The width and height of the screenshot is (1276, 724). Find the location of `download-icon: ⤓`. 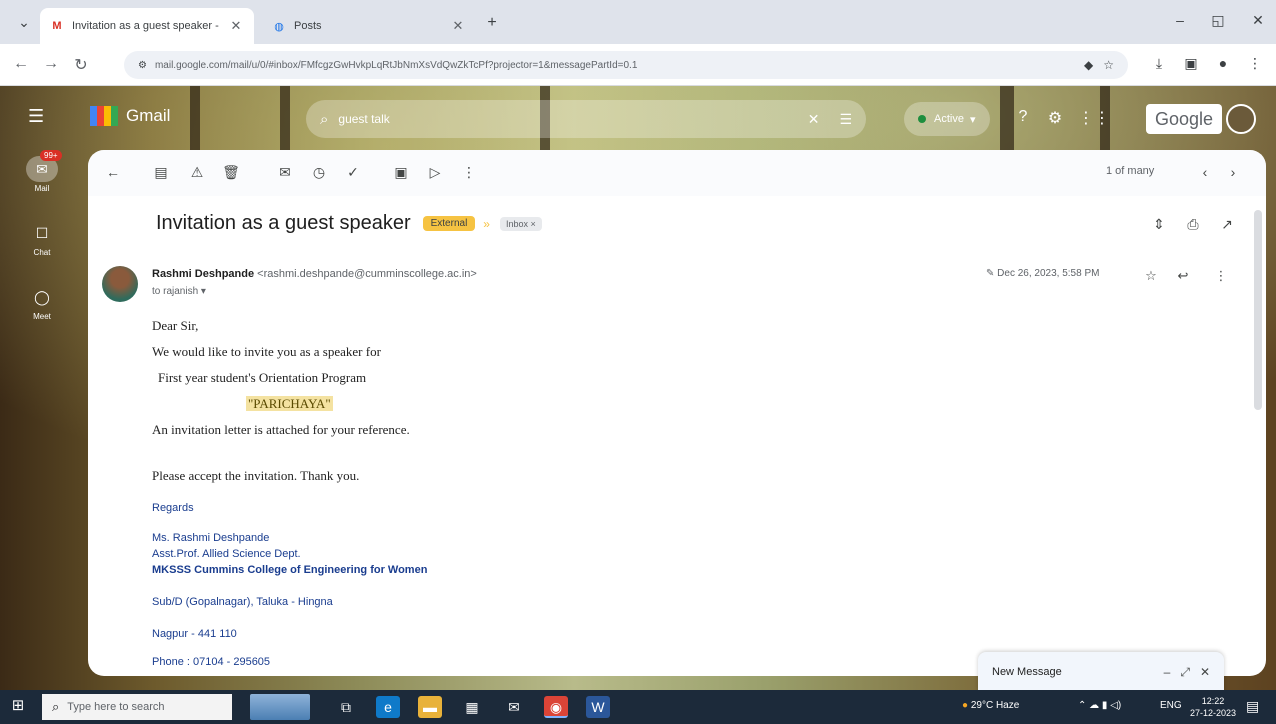

download-icon: ⤓ is located at coordinates (1159, 63).